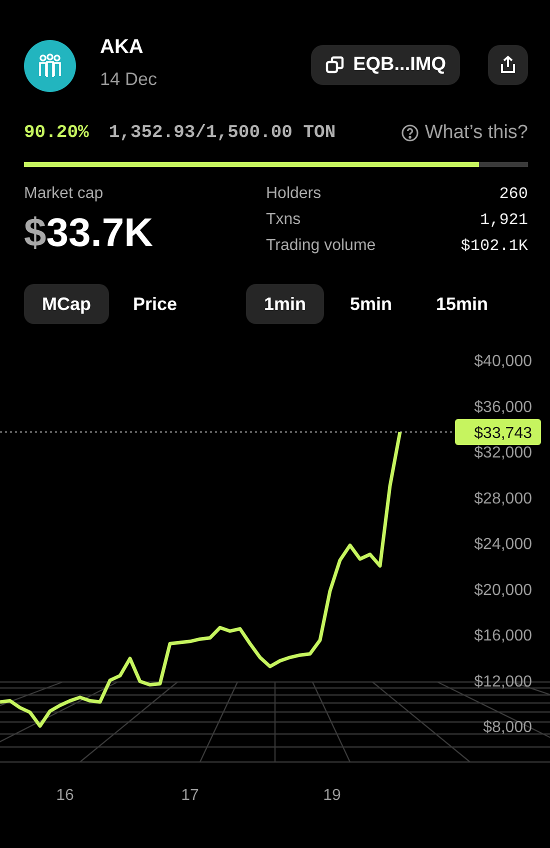 The image size is (550, 848). I want to click on stat-value: 260, so click(513, 194).